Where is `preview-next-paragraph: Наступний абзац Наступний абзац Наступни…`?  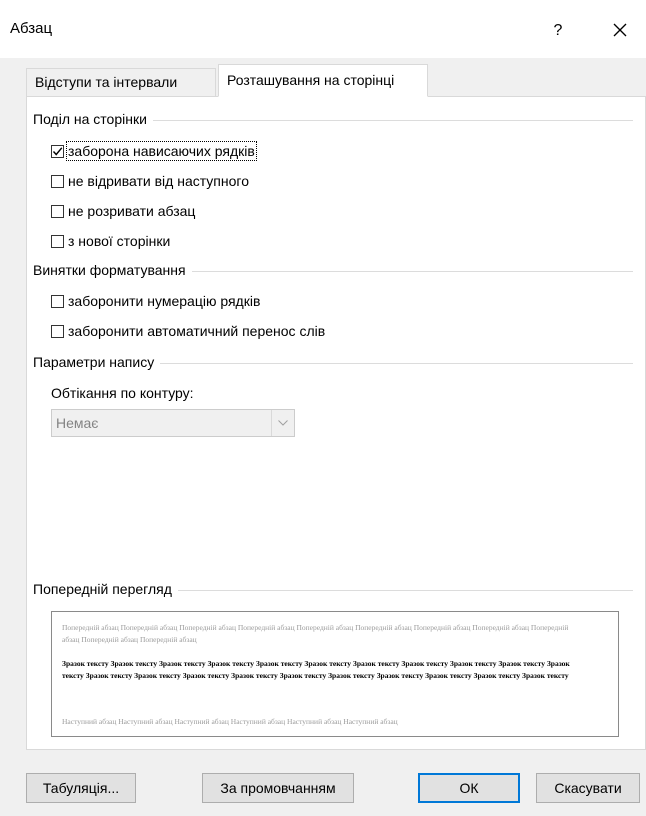 preview-next-paragraph: Наступний абзац Наступний абзац Наступни… is located at coordinates (230, 721).